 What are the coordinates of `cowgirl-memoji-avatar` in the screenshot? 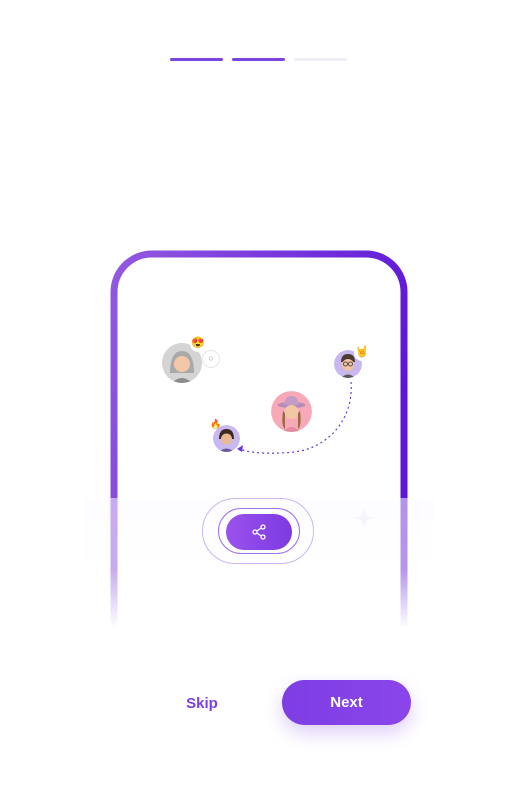 It's located at (291, 411).